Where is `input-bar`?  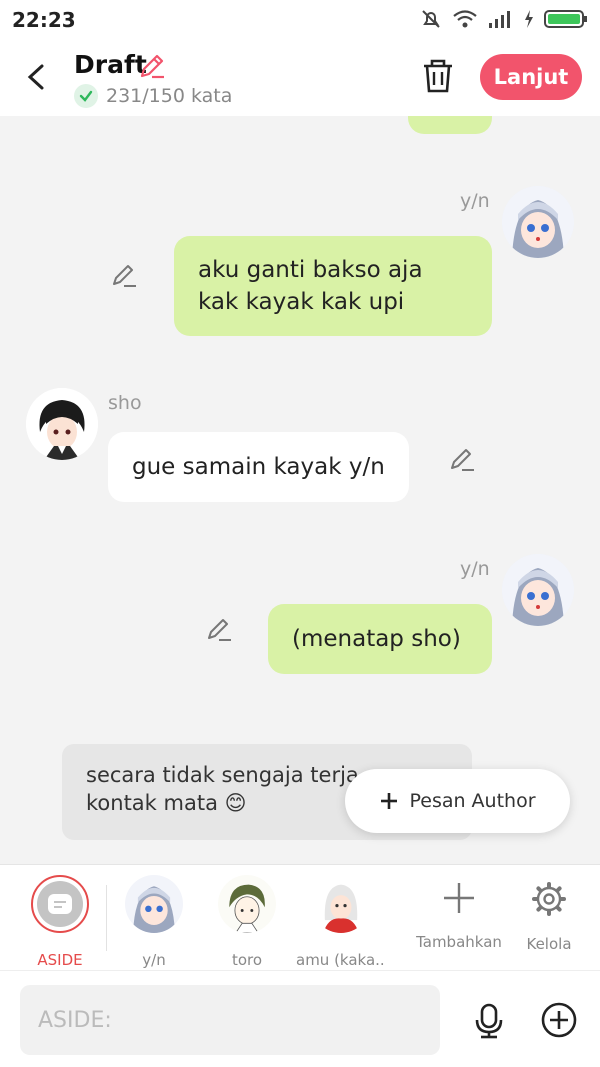
input-bar is located at coordinates (300, 1018).